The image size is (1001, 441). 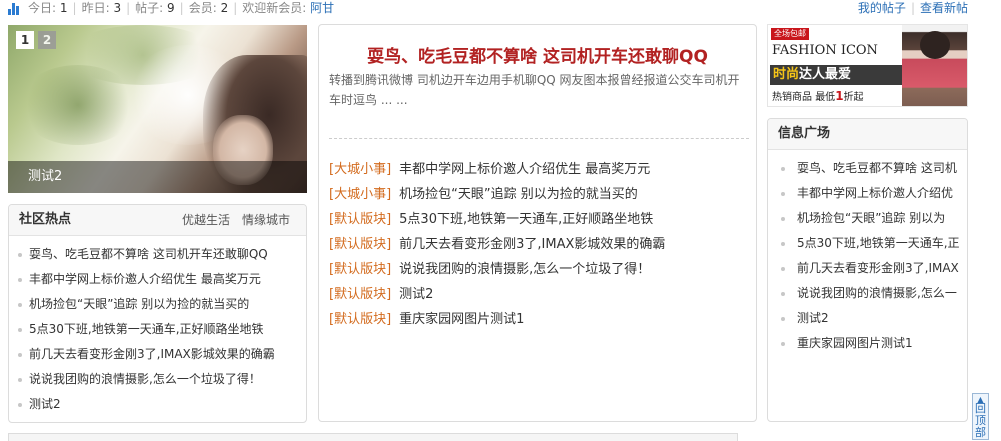 What do you see at coordinates (202, 8) in the screenshot?
I see `members-label: 会员:` at bounding box center [202, 8].